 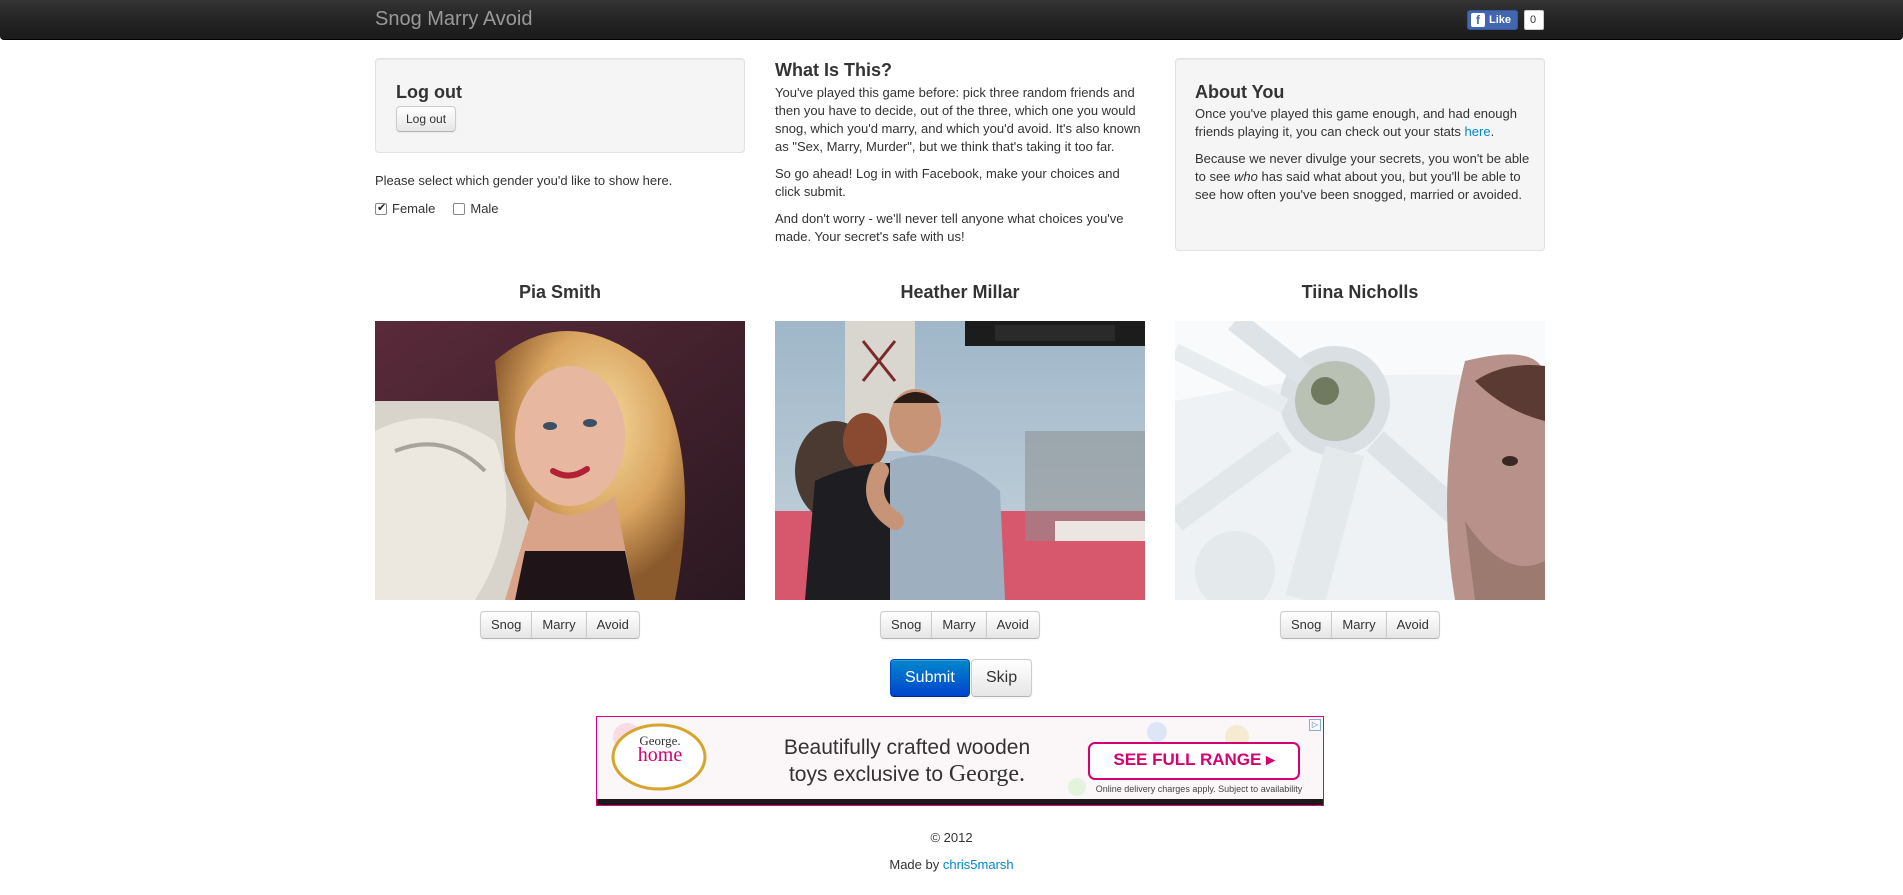 I want to click on facebook-like-count: 0, so click(x=1534, y=20).